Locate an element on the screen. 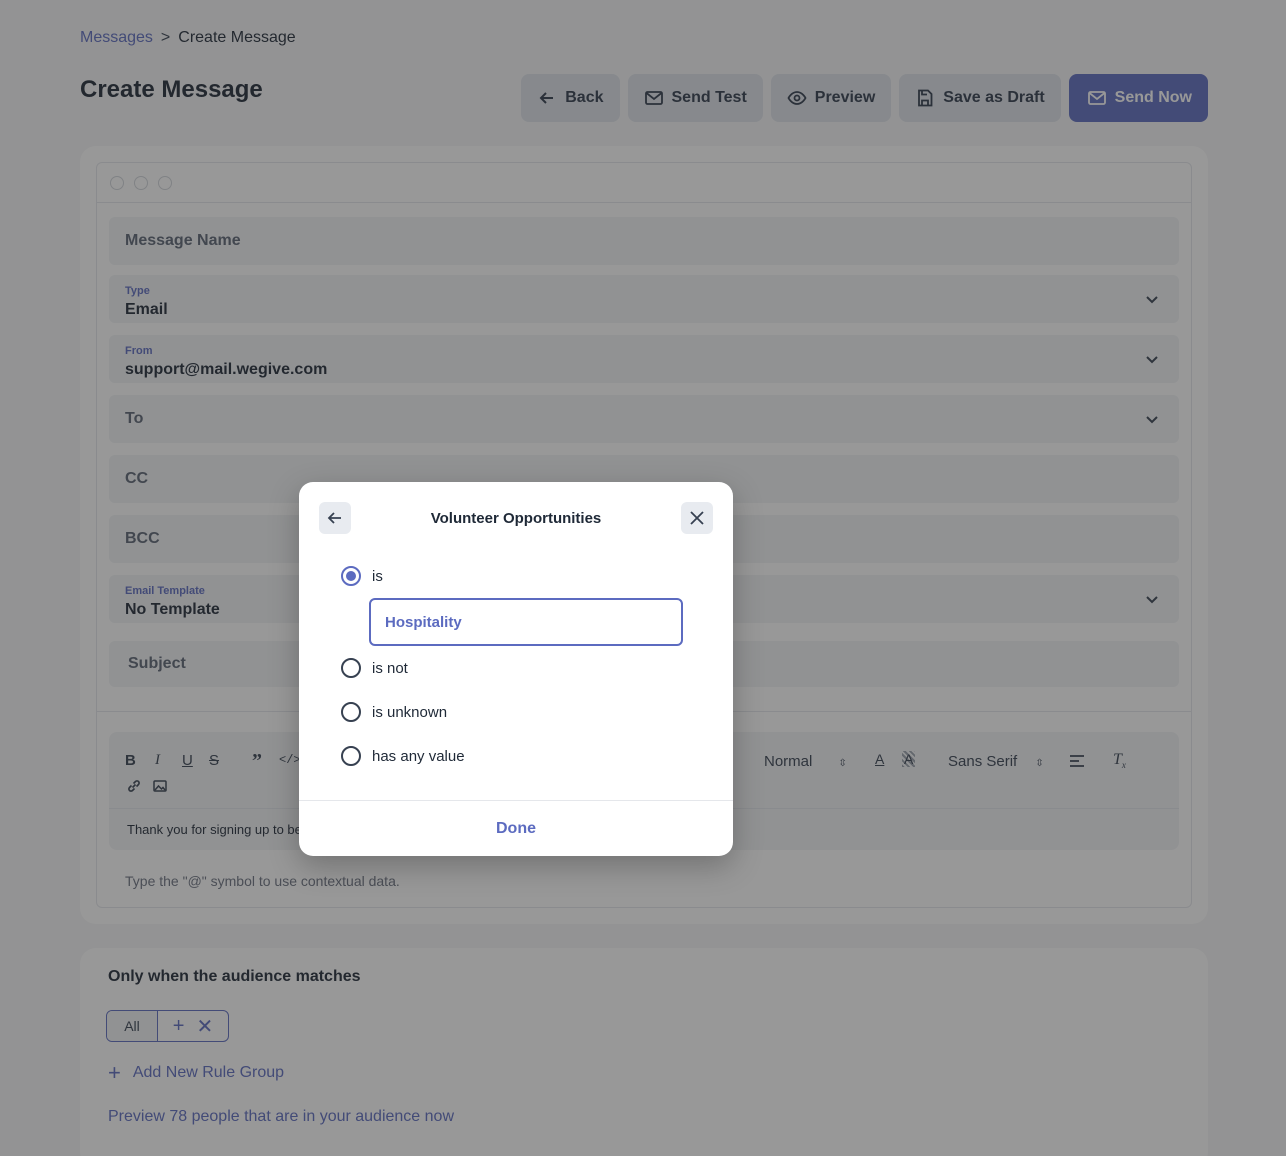 Image resolution: width=1286 pixels, height=1156 pixels. modal-footer: Done is located at coordinates (516, 828).